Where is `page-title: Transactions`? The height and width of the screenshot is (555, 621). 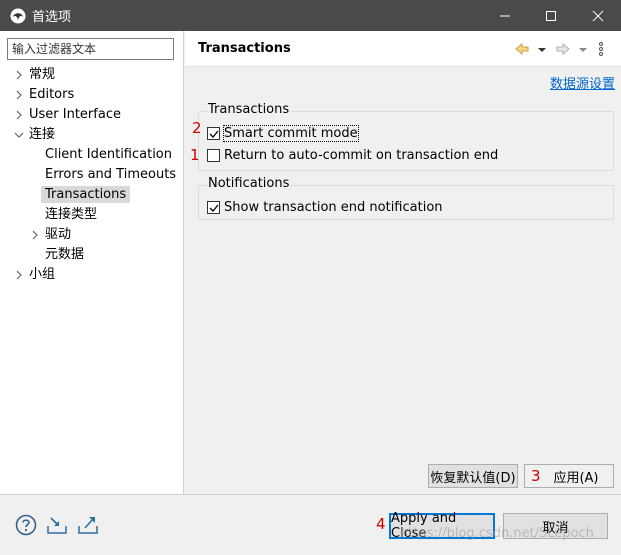
page-title: Transactions is located at coordinates (244, 48).